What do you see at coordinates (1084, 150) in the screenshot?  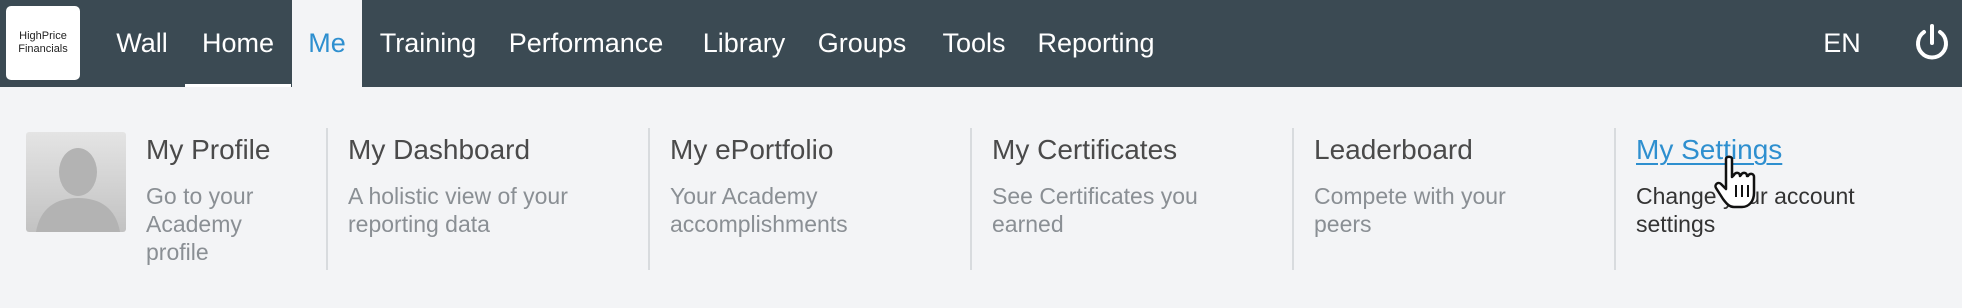 I see `menu-my-certificates-title: My Certificates` at bounding box center [1084, 150].